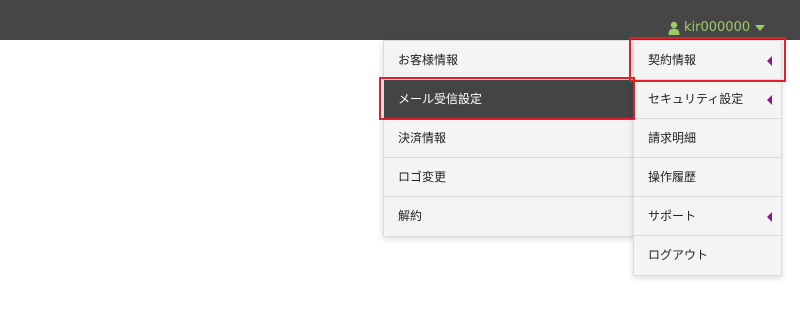  Describe the element at coordinates (760, 27) in the screenshot. I see `caret-down-icon` at that location.